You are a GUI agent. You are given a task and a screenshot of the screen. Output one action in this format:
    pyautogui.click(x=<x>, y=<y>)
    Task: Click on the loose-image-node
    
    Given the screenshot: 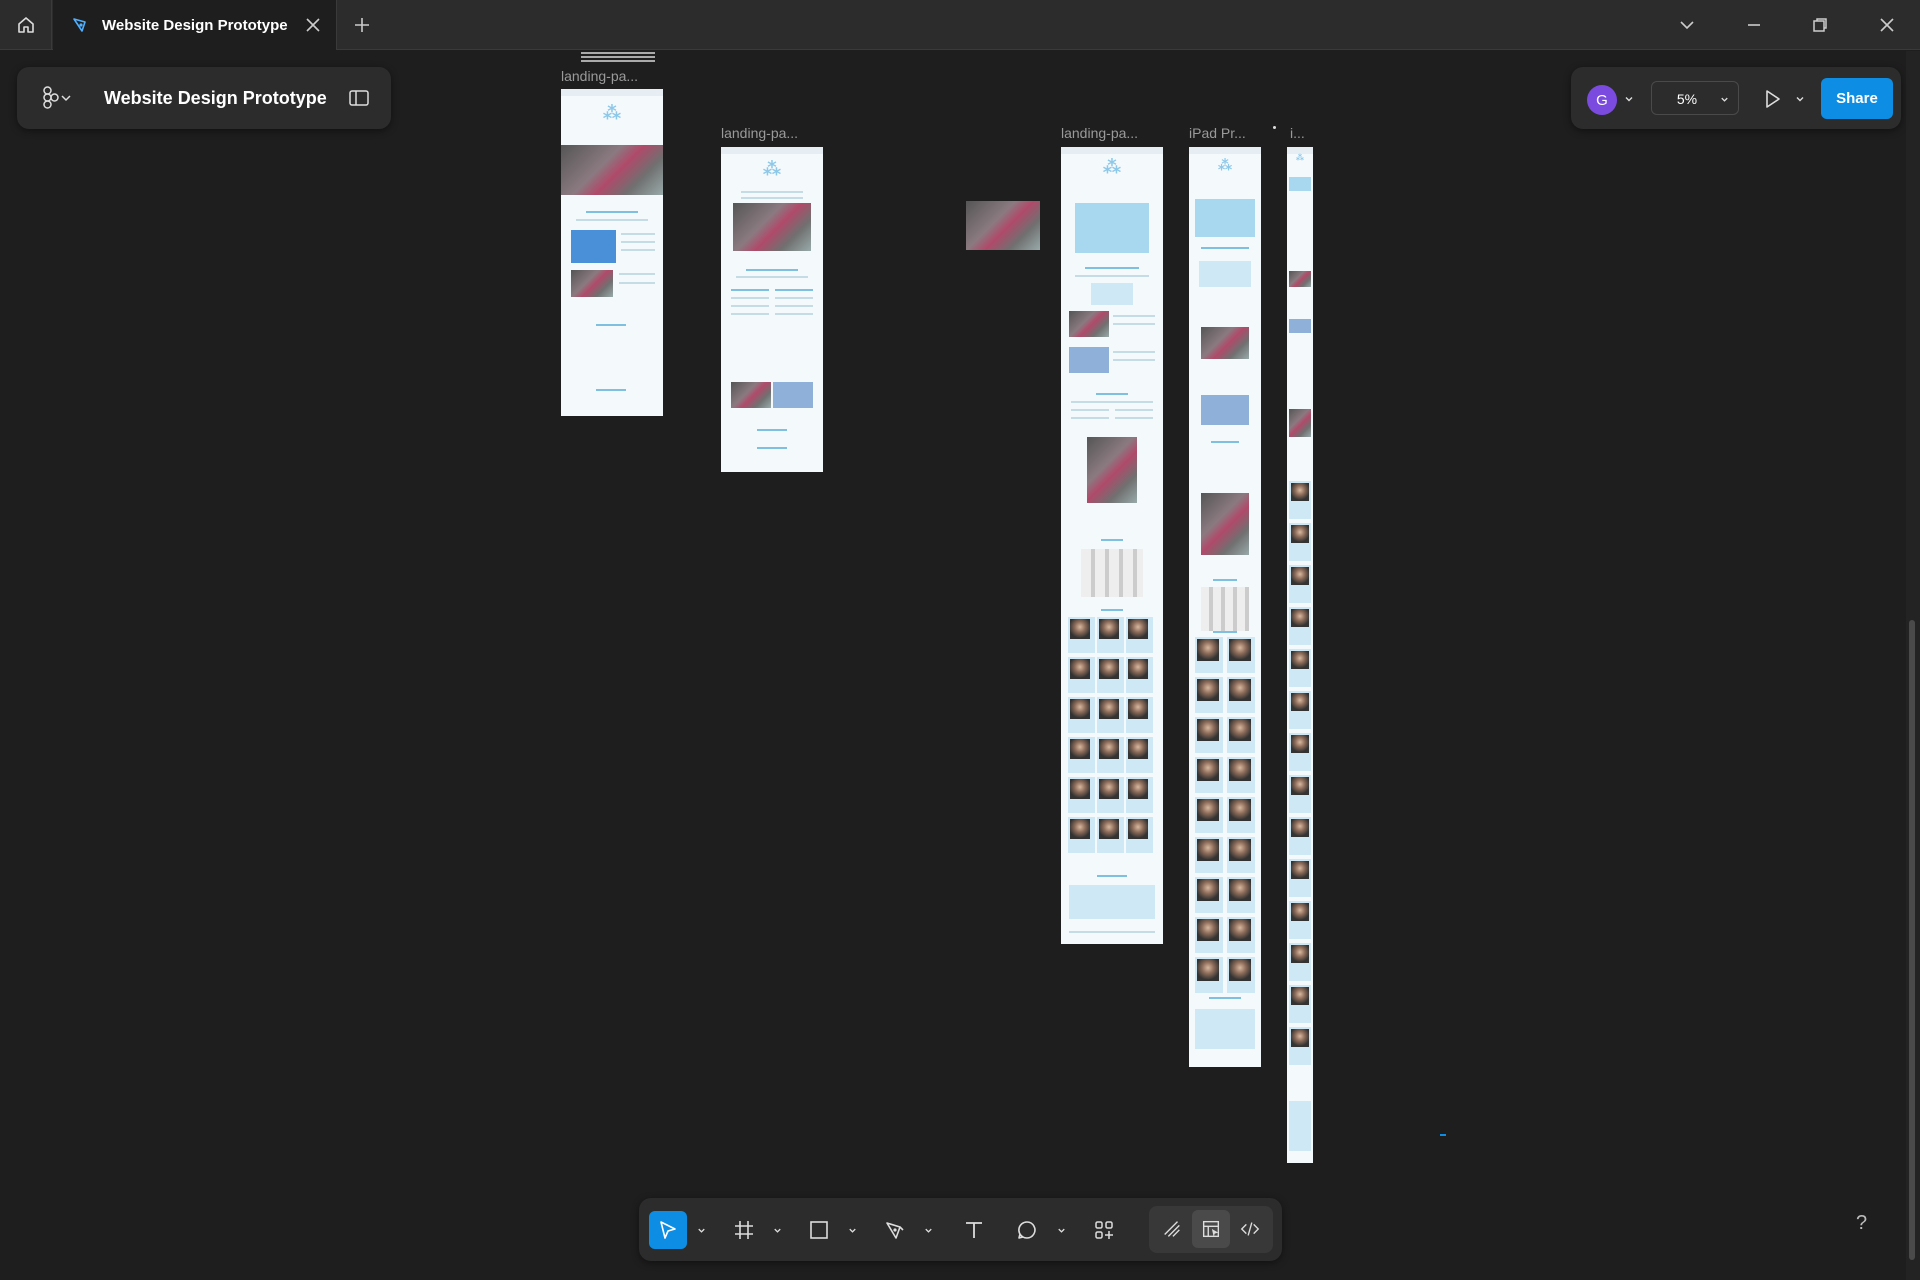 What is the action you would take?
    pyautogui.click(x=1003, y=225)
    